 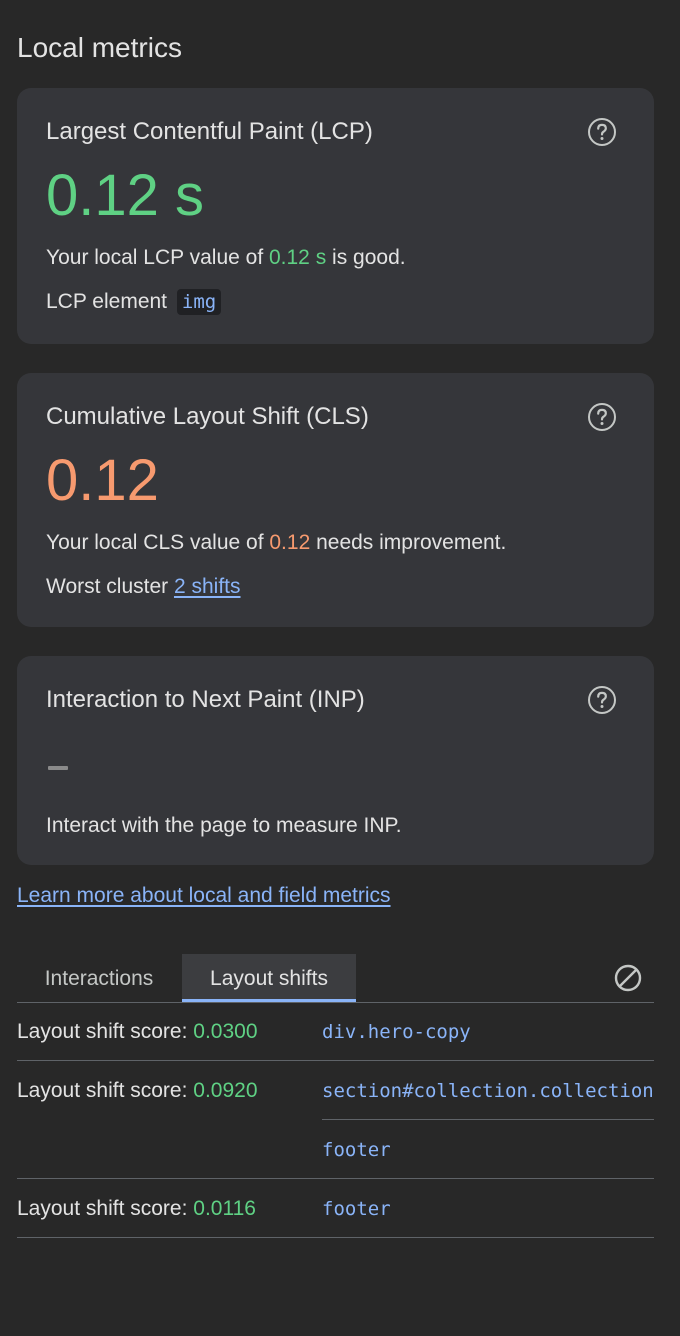 I want to click on tab-layout-shifts: Layout shifts, so click(x=269, y=978).